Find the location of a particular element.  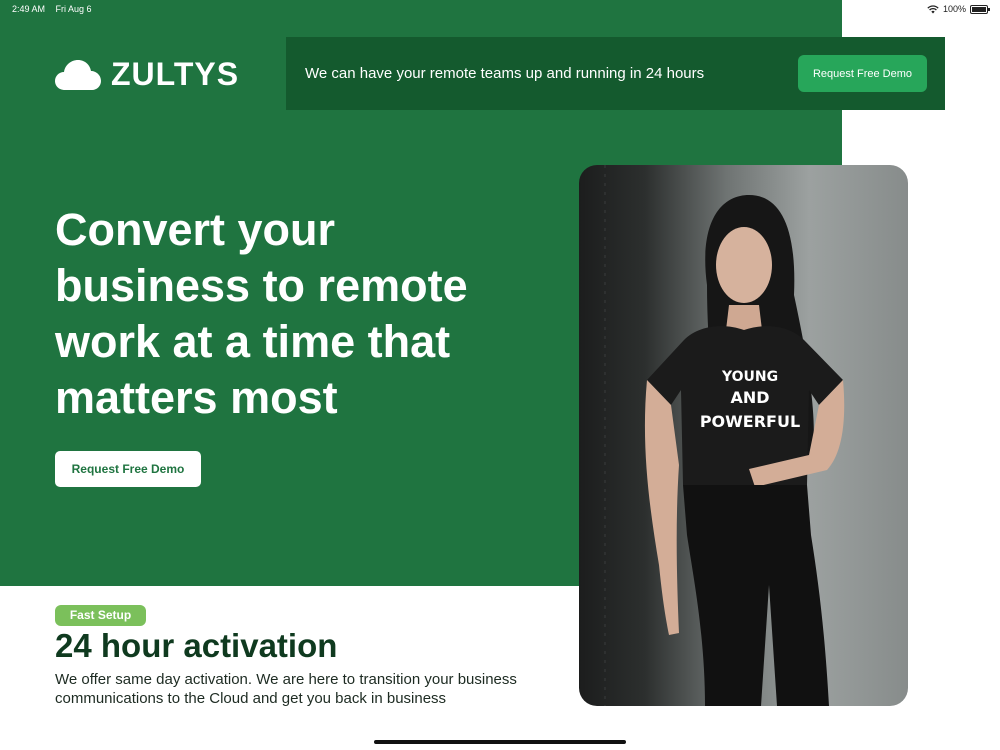

logo: ZULTYS is located at coordinates (147, 74).